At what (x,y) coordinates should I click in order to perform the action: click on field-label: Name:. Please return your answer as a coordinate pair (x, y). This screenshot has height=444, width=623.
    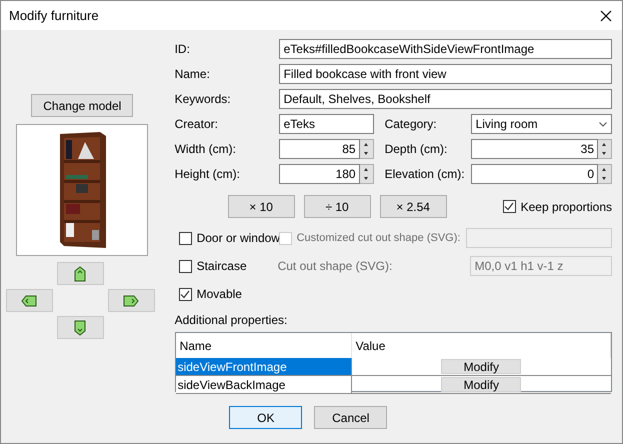
    Looking at the image, I should click on (192, 74).